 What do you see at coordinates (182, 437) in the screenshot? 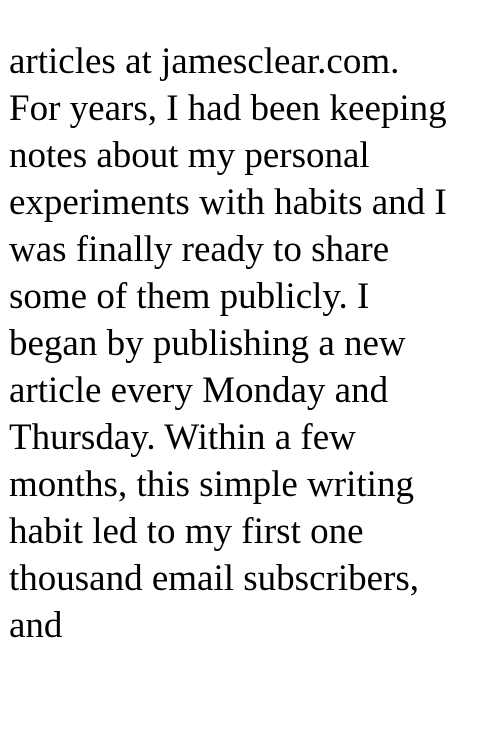
I see `text-line: Thursday. Within a few` at bounding box center [182, 437].